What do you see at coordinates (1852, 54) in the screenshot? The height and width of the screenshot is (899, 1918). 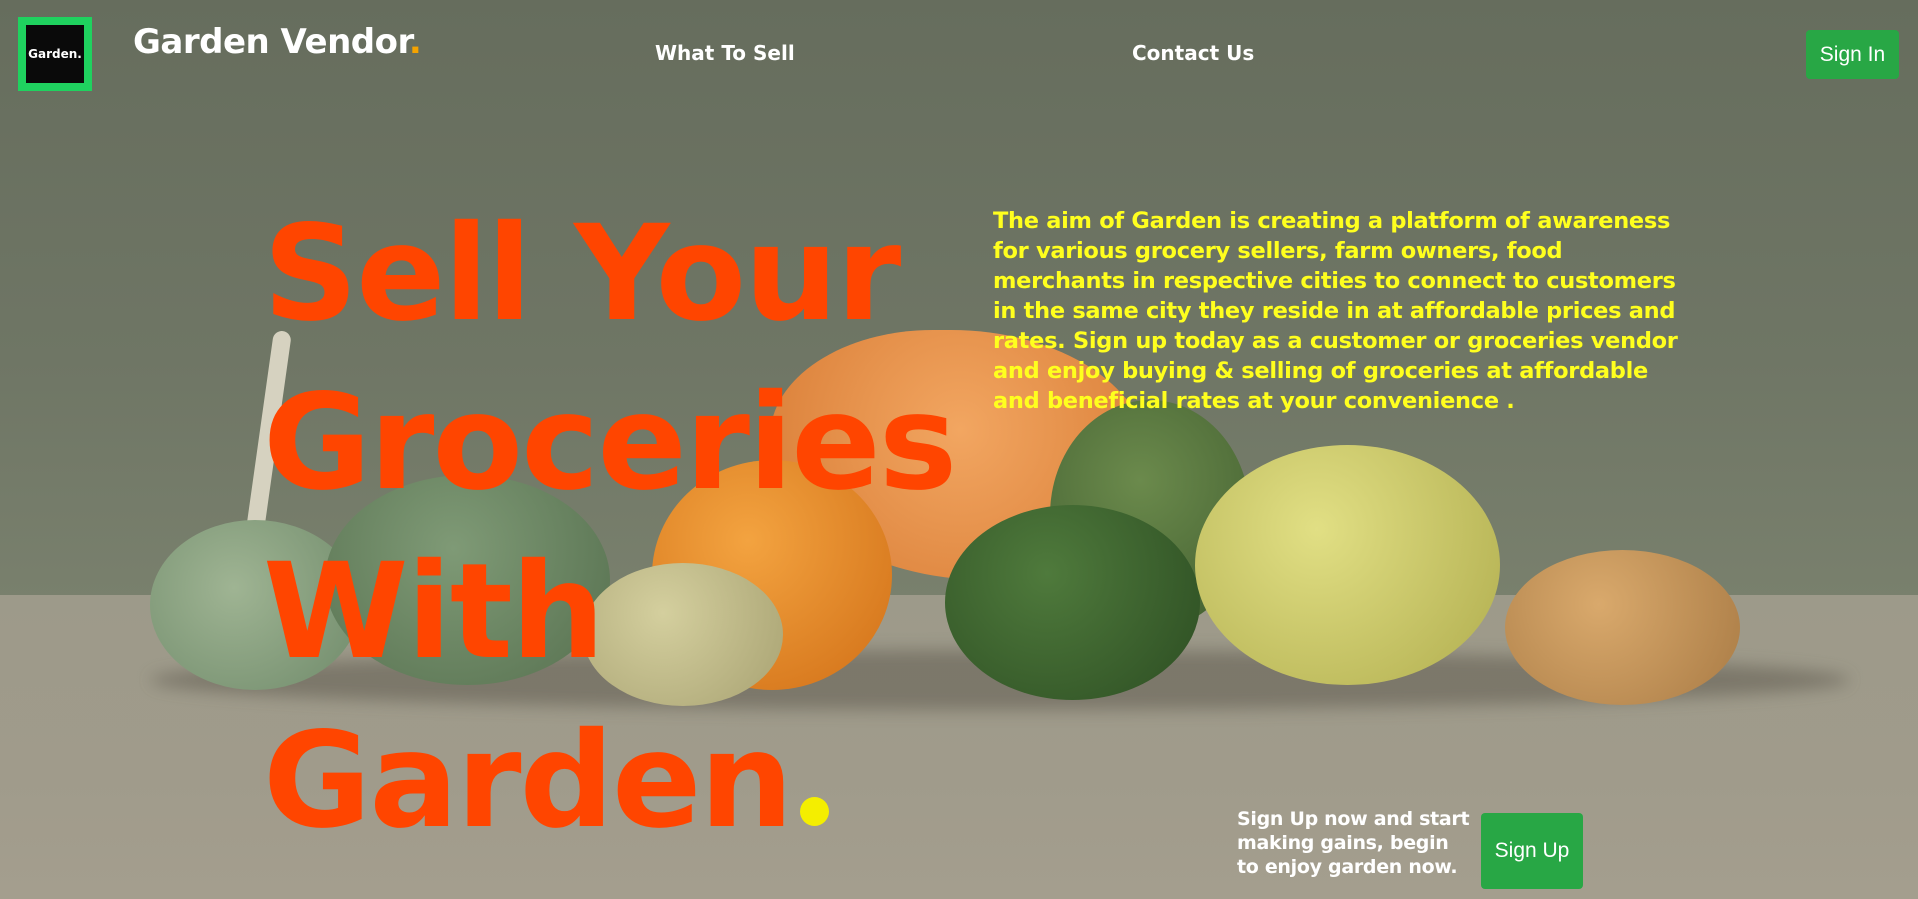 I see `sign-in-button: Sign In` at bounding box center [1852, 54].